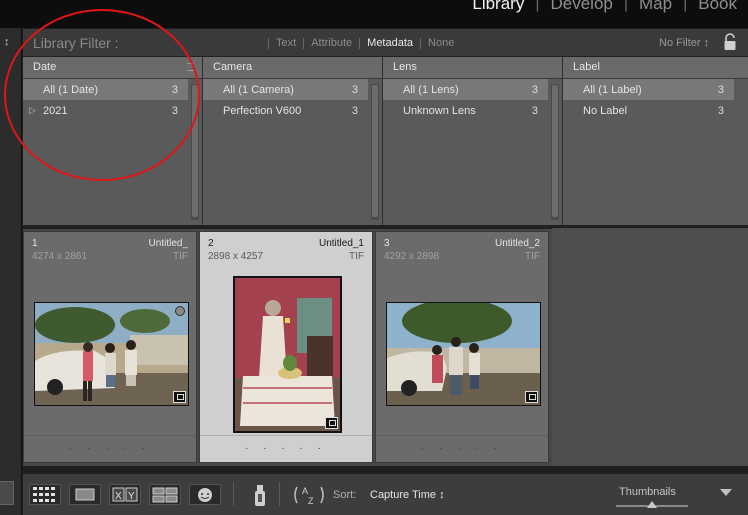 The height and width of the screenshot is (515, 748). What do you see at coordinates (105, 110) in the screenshot?
I see `filter-row: ▷ 2021 3` at bounding box center [105, 110].